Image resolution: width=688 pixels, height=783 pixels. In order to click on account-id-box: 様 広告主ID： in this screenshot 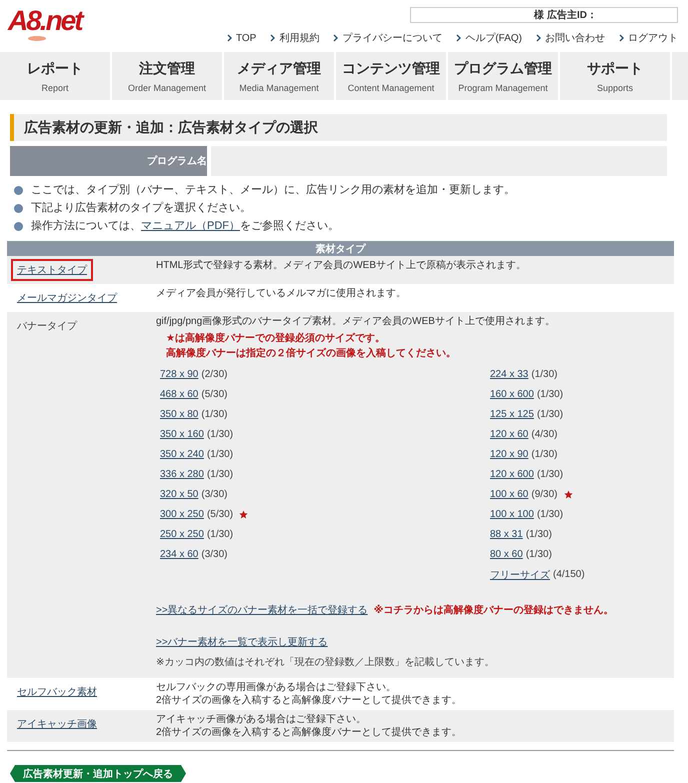, I will do `click(544, 15)`.